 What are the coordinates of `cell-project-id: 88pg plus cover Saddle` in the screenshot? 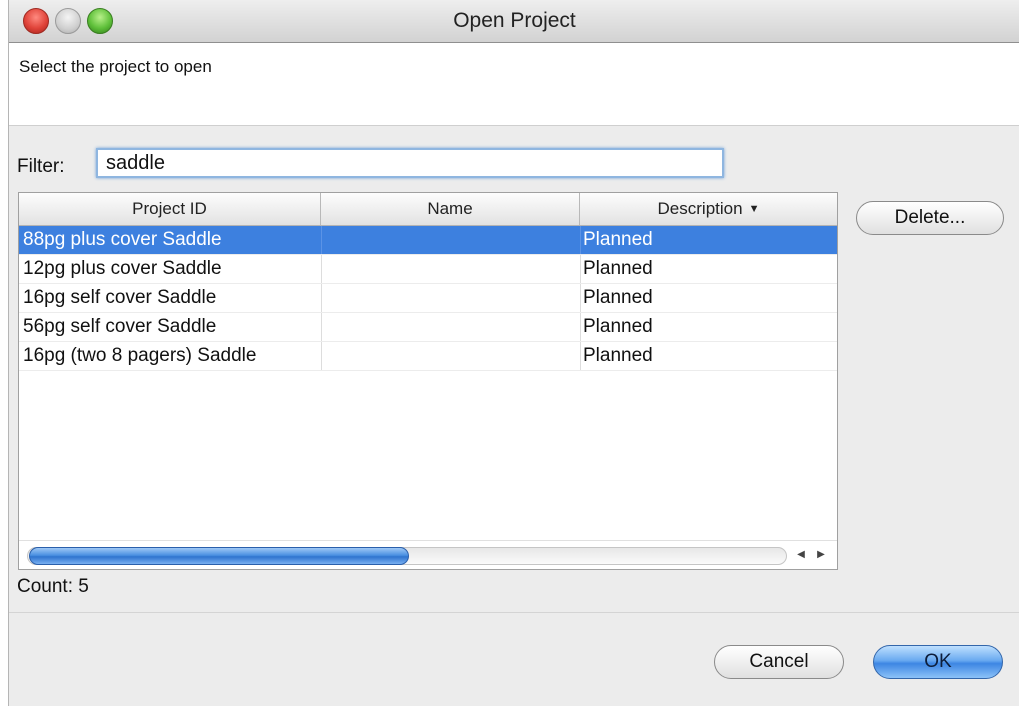 It's located at (122, 239).